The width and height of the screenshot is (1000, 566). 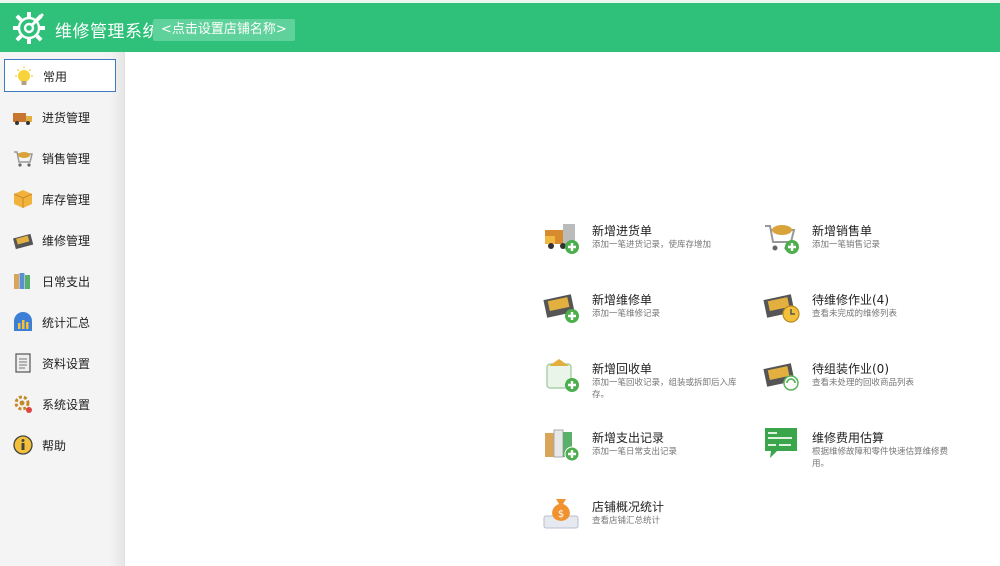 What do you see at coordinates (23, 363) in the screenshot?
I see `document-icon` at bounding box center [23, 363].